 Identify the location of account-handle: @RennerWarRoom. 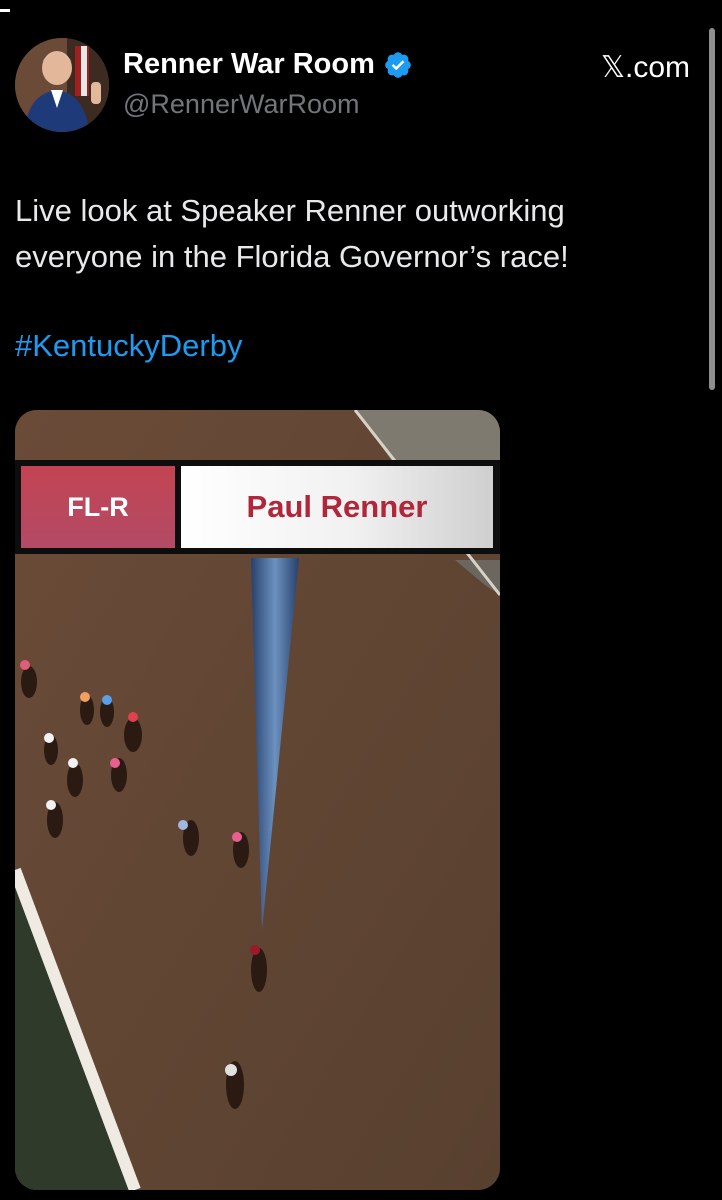
(241, 104).